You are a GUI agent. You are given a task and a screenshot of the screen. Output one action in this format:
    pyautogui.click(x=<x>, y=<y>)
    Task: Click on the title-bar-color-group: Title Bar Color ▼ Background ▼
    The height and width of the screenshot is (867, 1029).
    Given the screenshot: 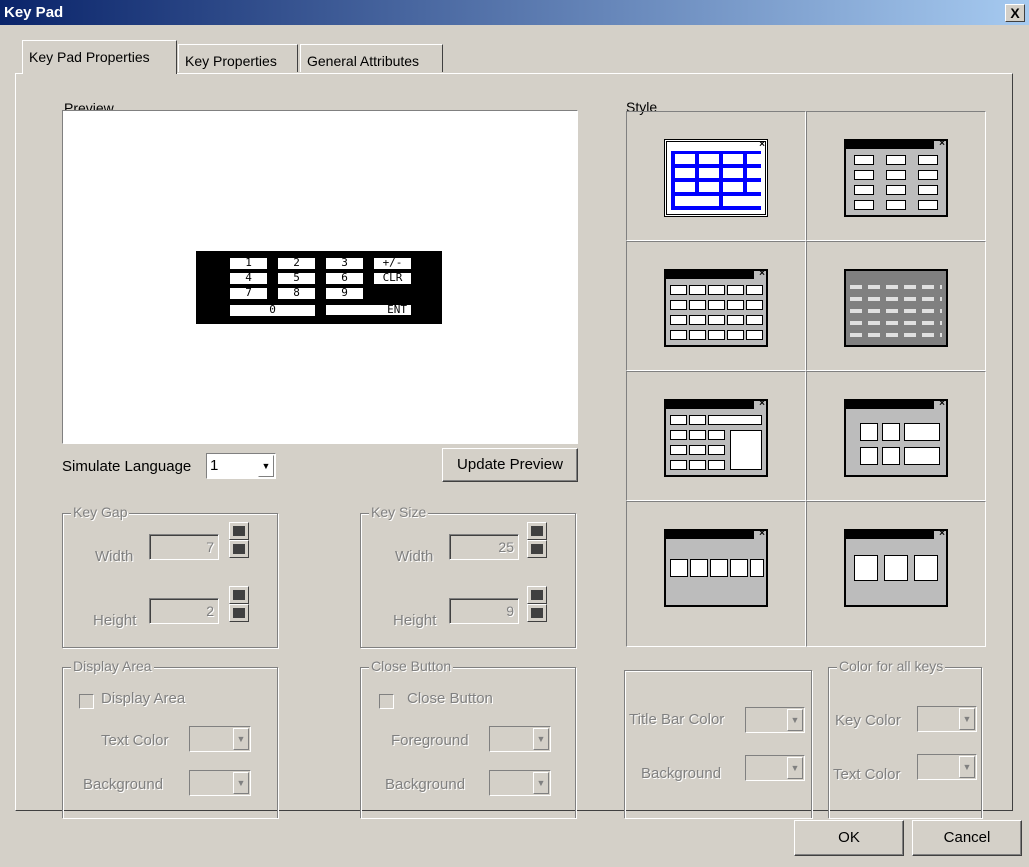 What is the action you would take?
    pyautogui.click(x=718, y=744)
    